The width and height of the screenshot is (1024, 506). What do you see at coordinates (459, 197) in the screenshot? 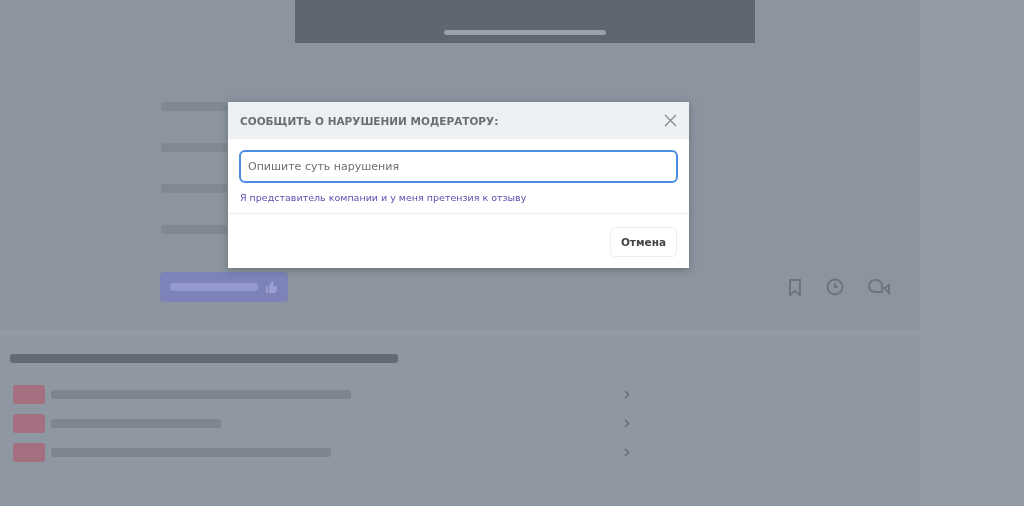
I see `company-claim-link: Я представитель компании и у меня претензия к отзыву` at bounding box center [459, 197].